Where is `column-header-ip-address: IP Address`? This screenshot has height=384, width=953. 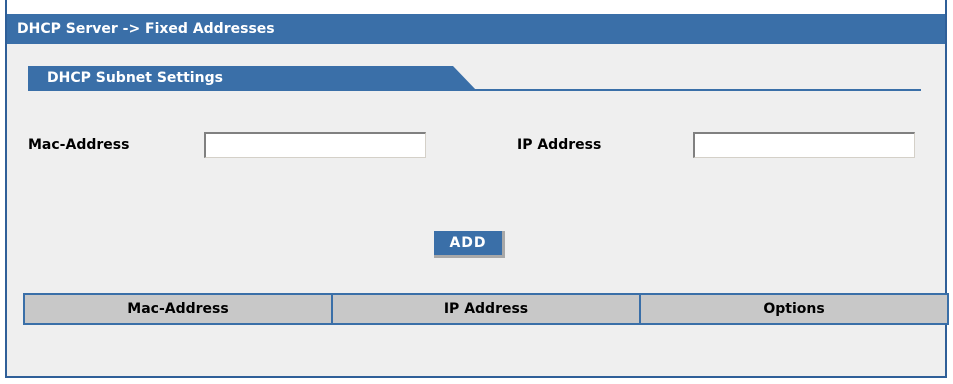
column-header-ip-address: IP Address is located at coordinates (487, 309).